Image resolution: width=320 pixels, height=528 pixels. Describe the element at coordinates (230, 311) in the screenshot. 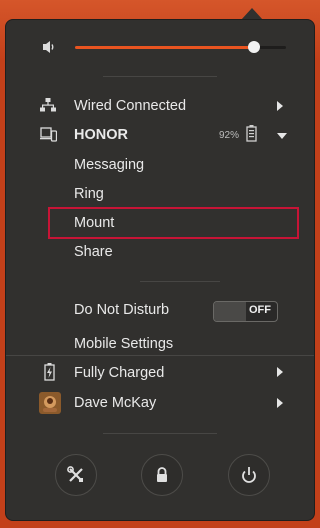

I see `toggle-knob` at that location.